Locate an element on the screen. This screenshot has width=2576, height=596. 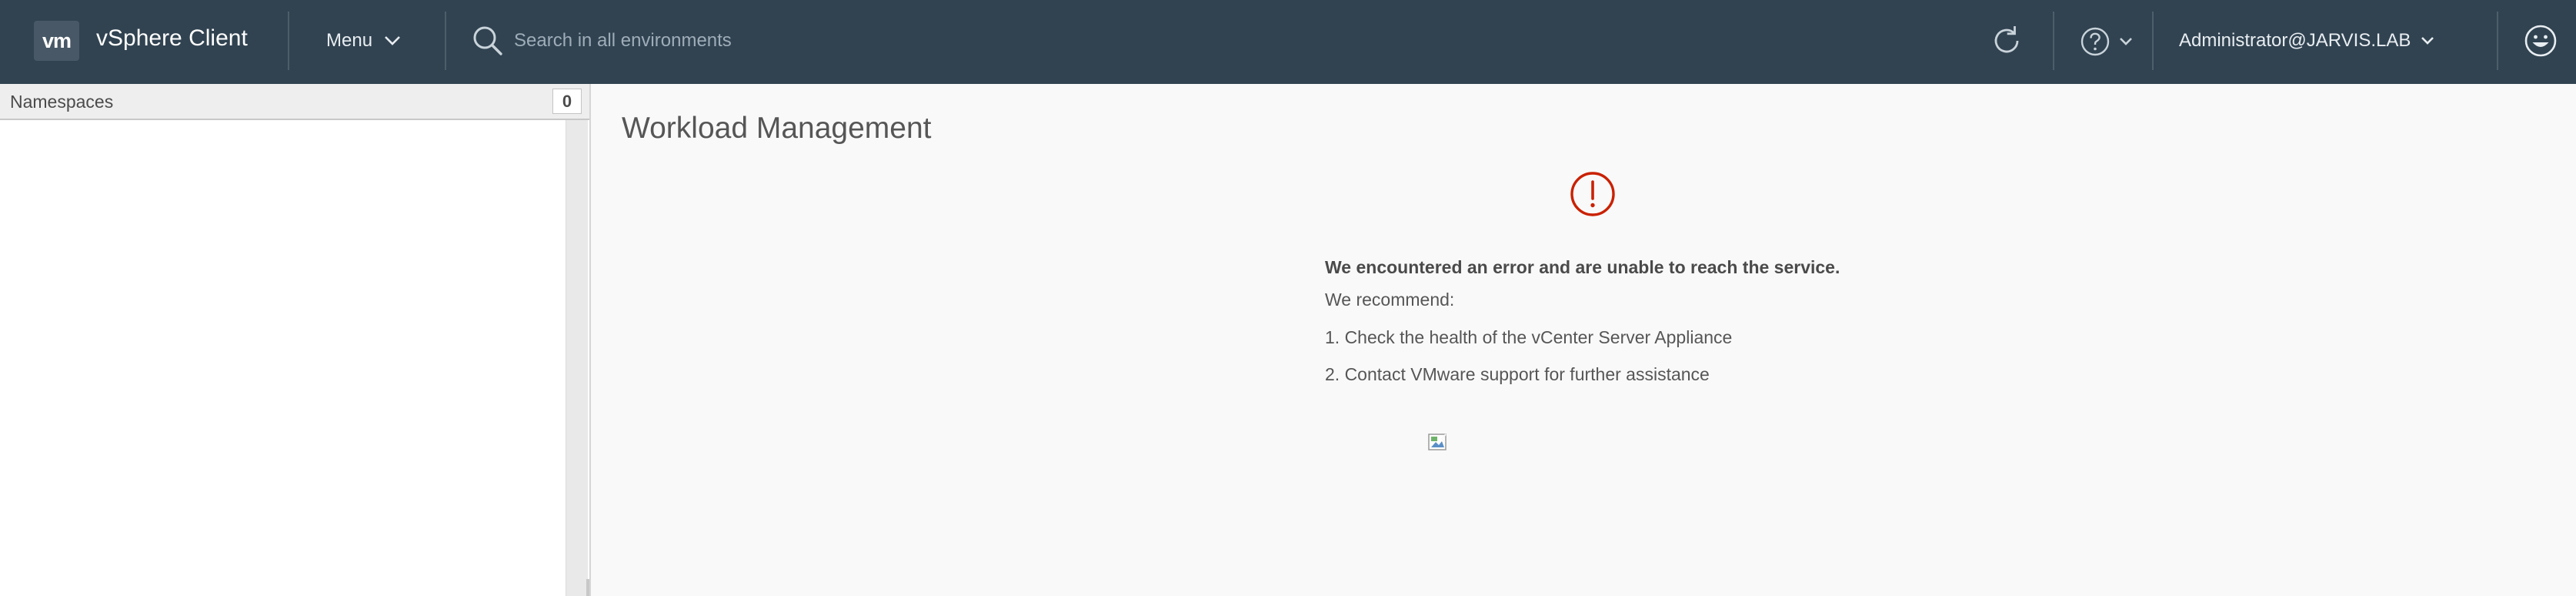
namespaces-panel-header: Namespaces 0 is located at coordinates (294, 102).